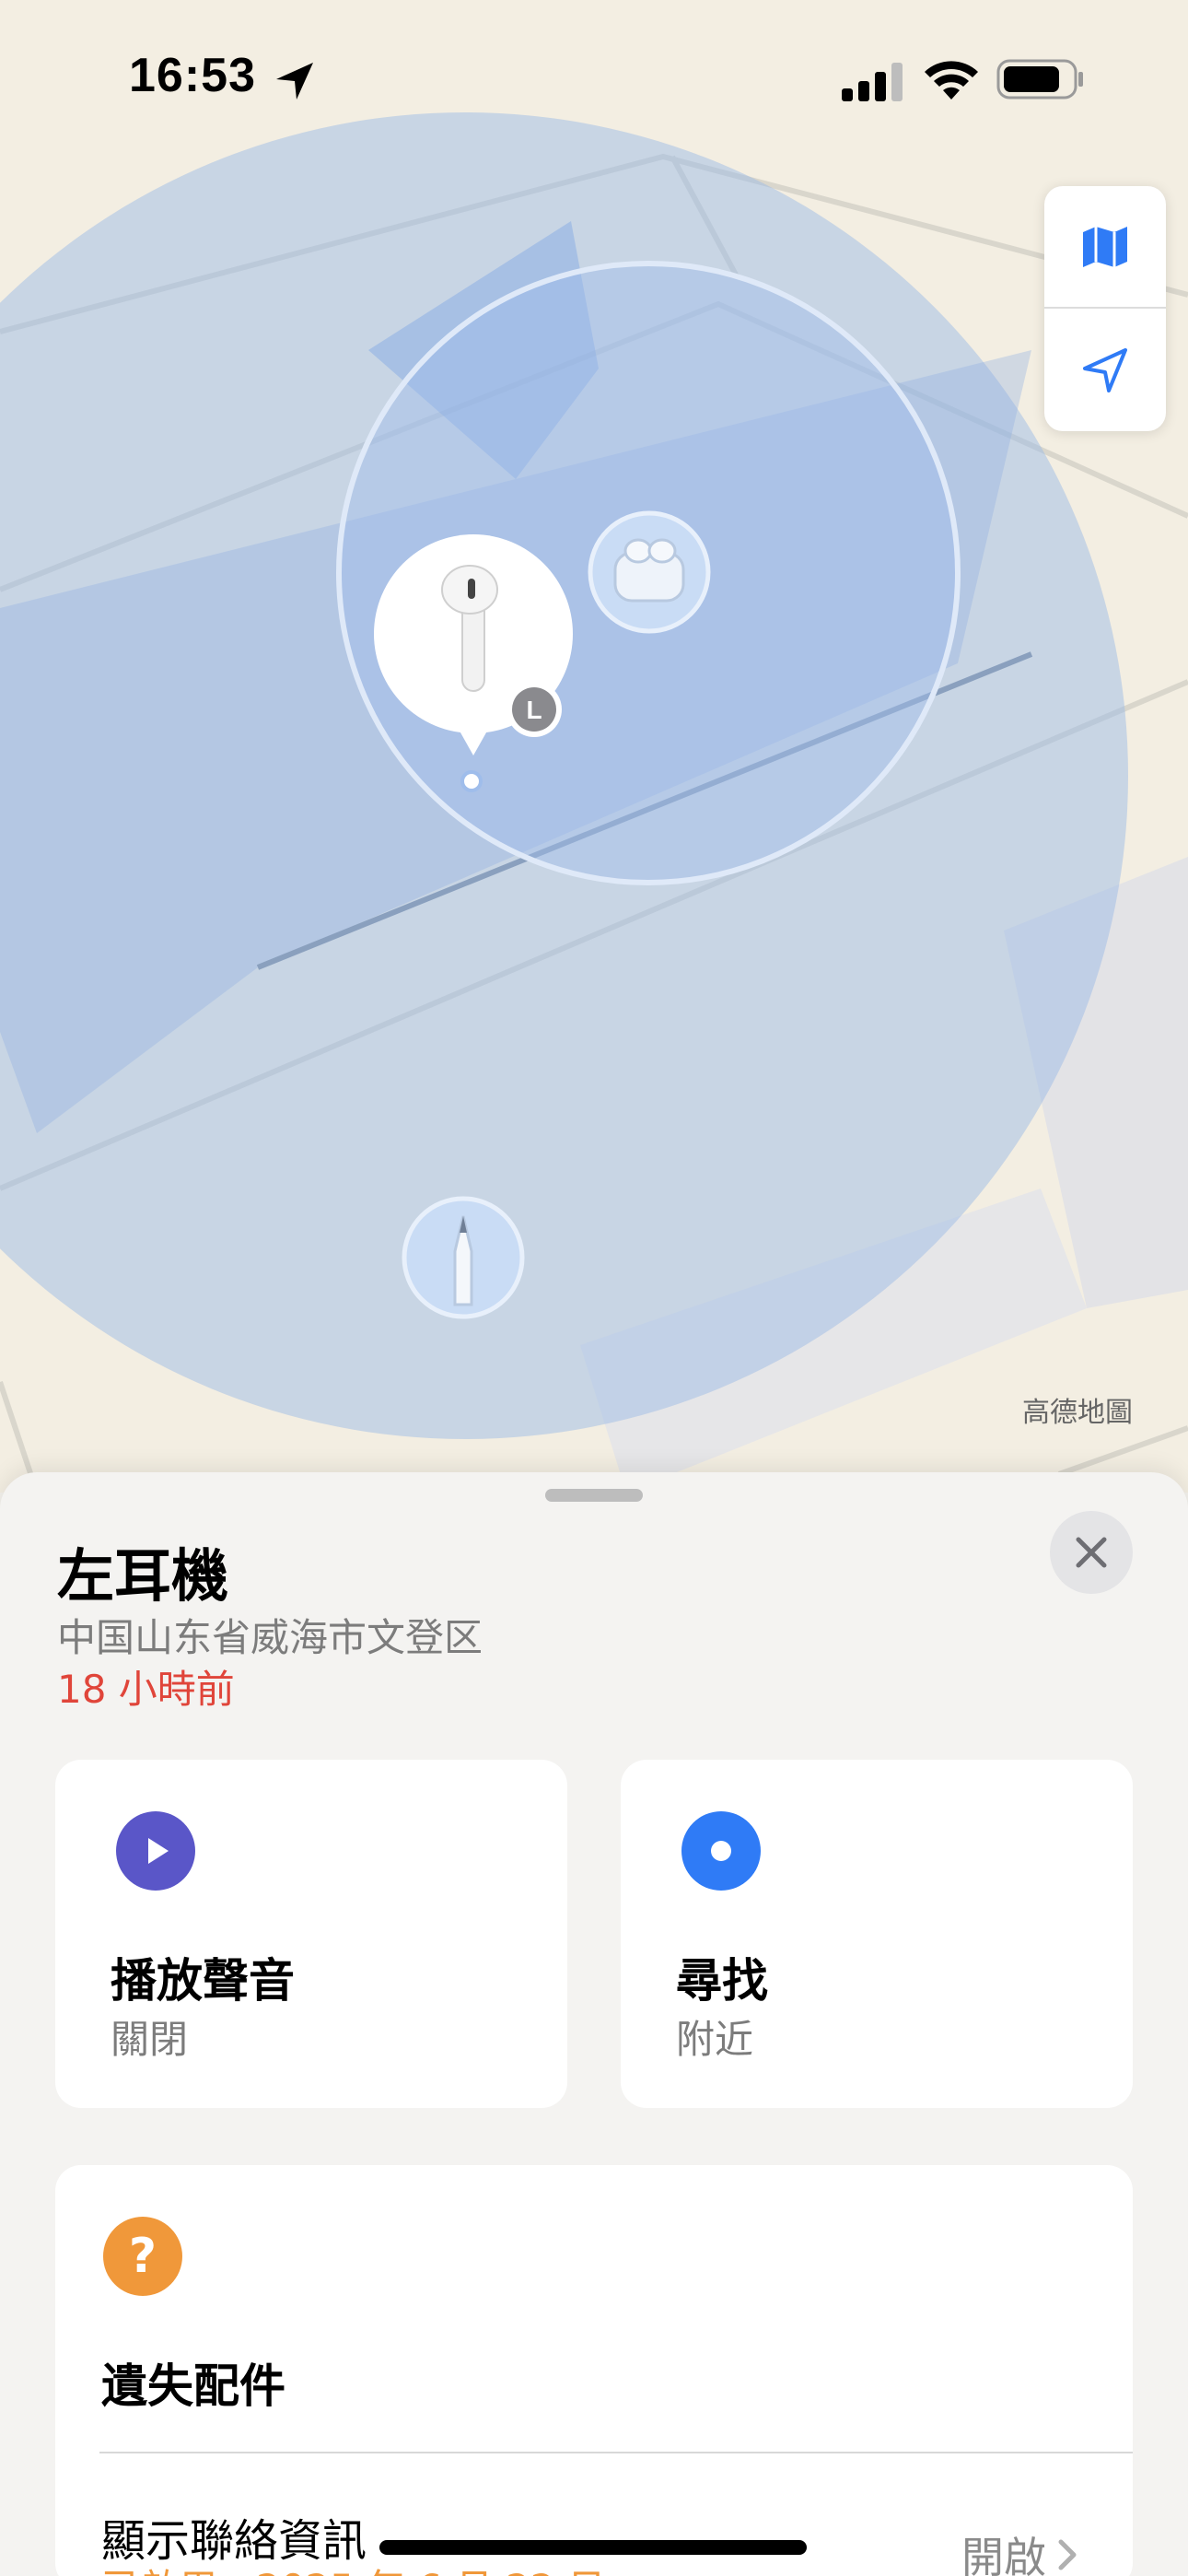 The height and width of the screenshot is (2576, 1188). I want to click on item-title: 左耳機, so click(143, 1576).